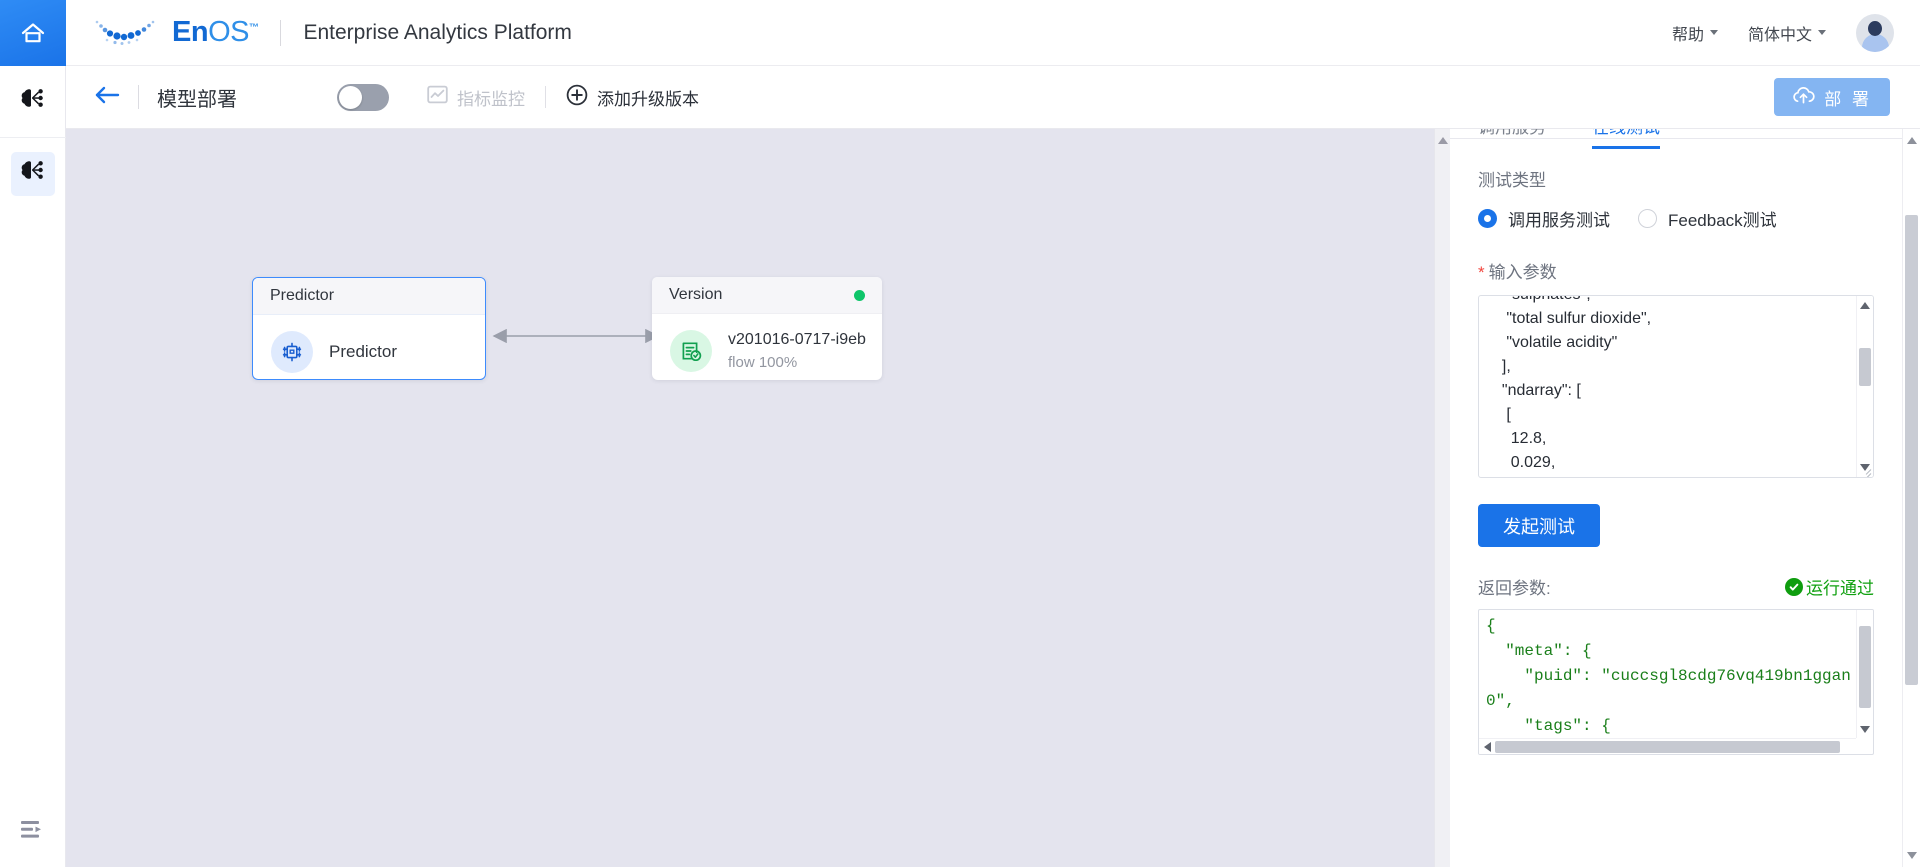 Image resolution: width=1920 pixels, height=867 pixels. I want to click on chart-monitor-icon, so click(437, 97).